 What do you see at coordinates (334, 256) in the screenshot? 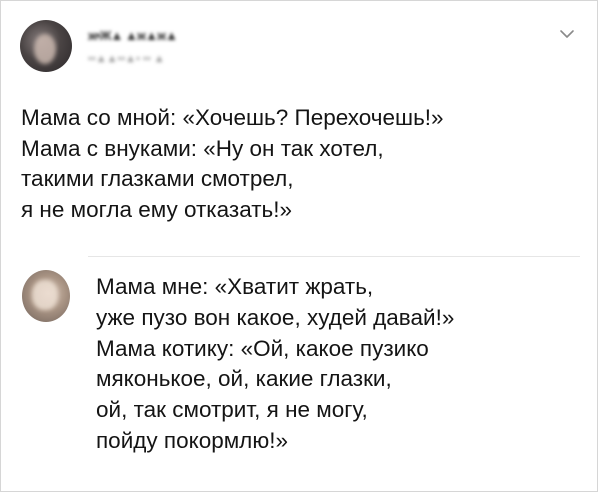
I see `divider` at bounding box center [334, 256].